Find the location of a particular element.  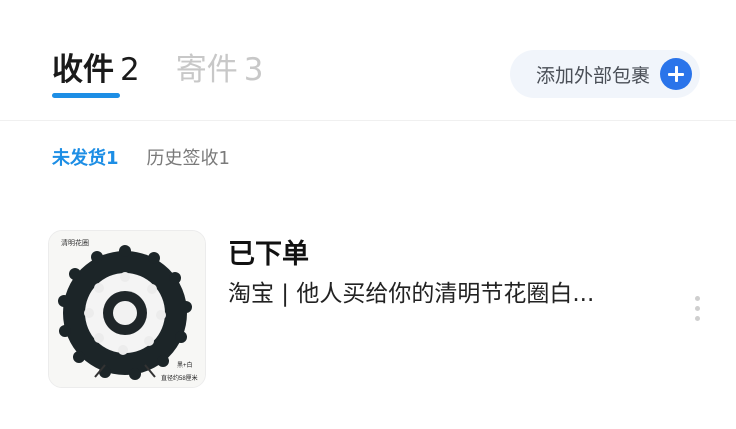

more-options-icon is located at coordinates (697, 311).